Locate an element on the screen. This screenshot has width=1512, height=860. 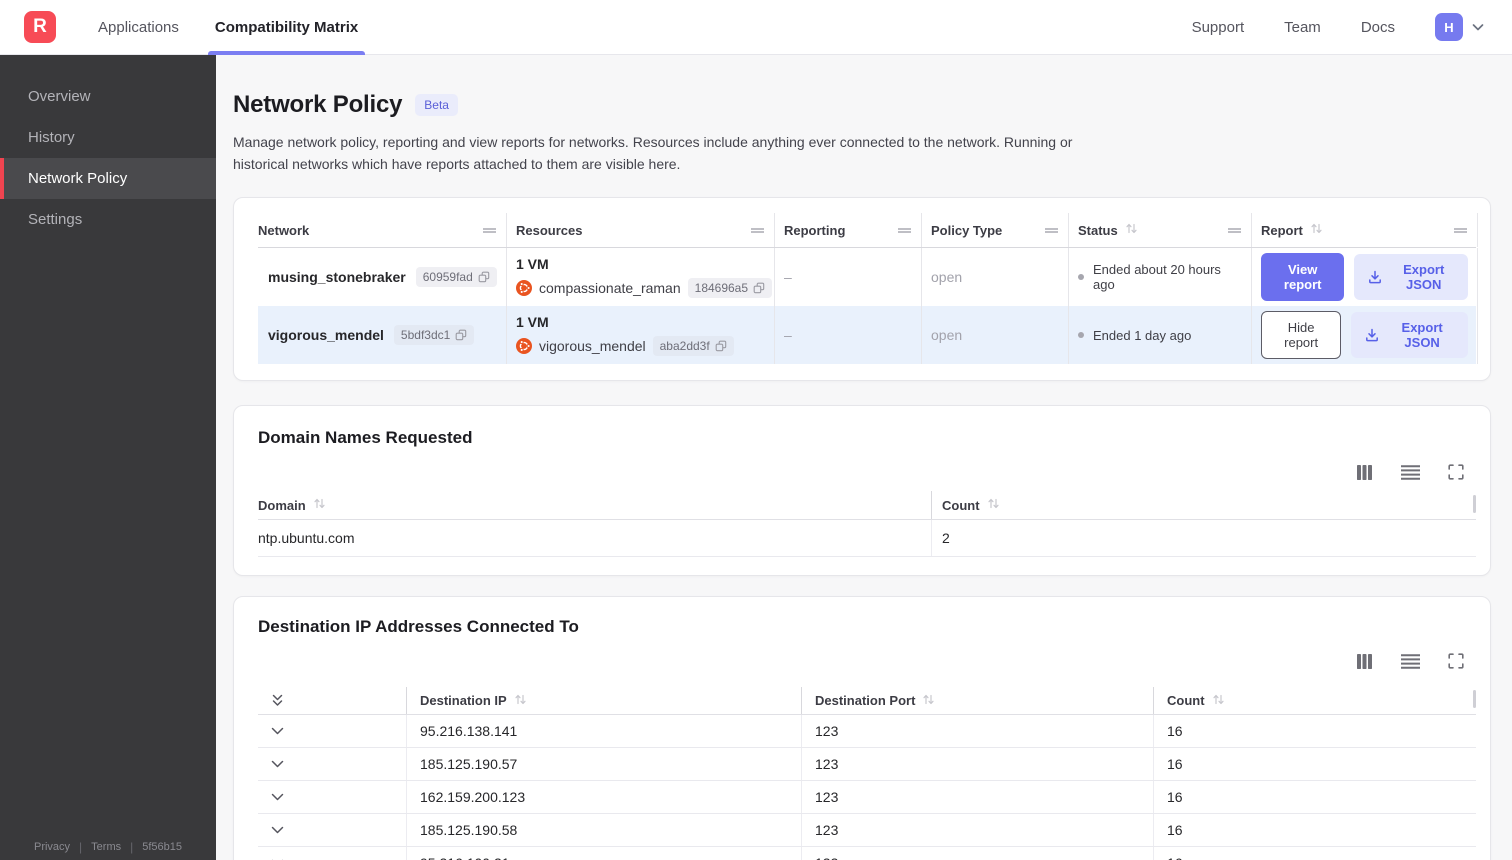
nav-link-docs: Docs is located at coordinates (1378, 27).